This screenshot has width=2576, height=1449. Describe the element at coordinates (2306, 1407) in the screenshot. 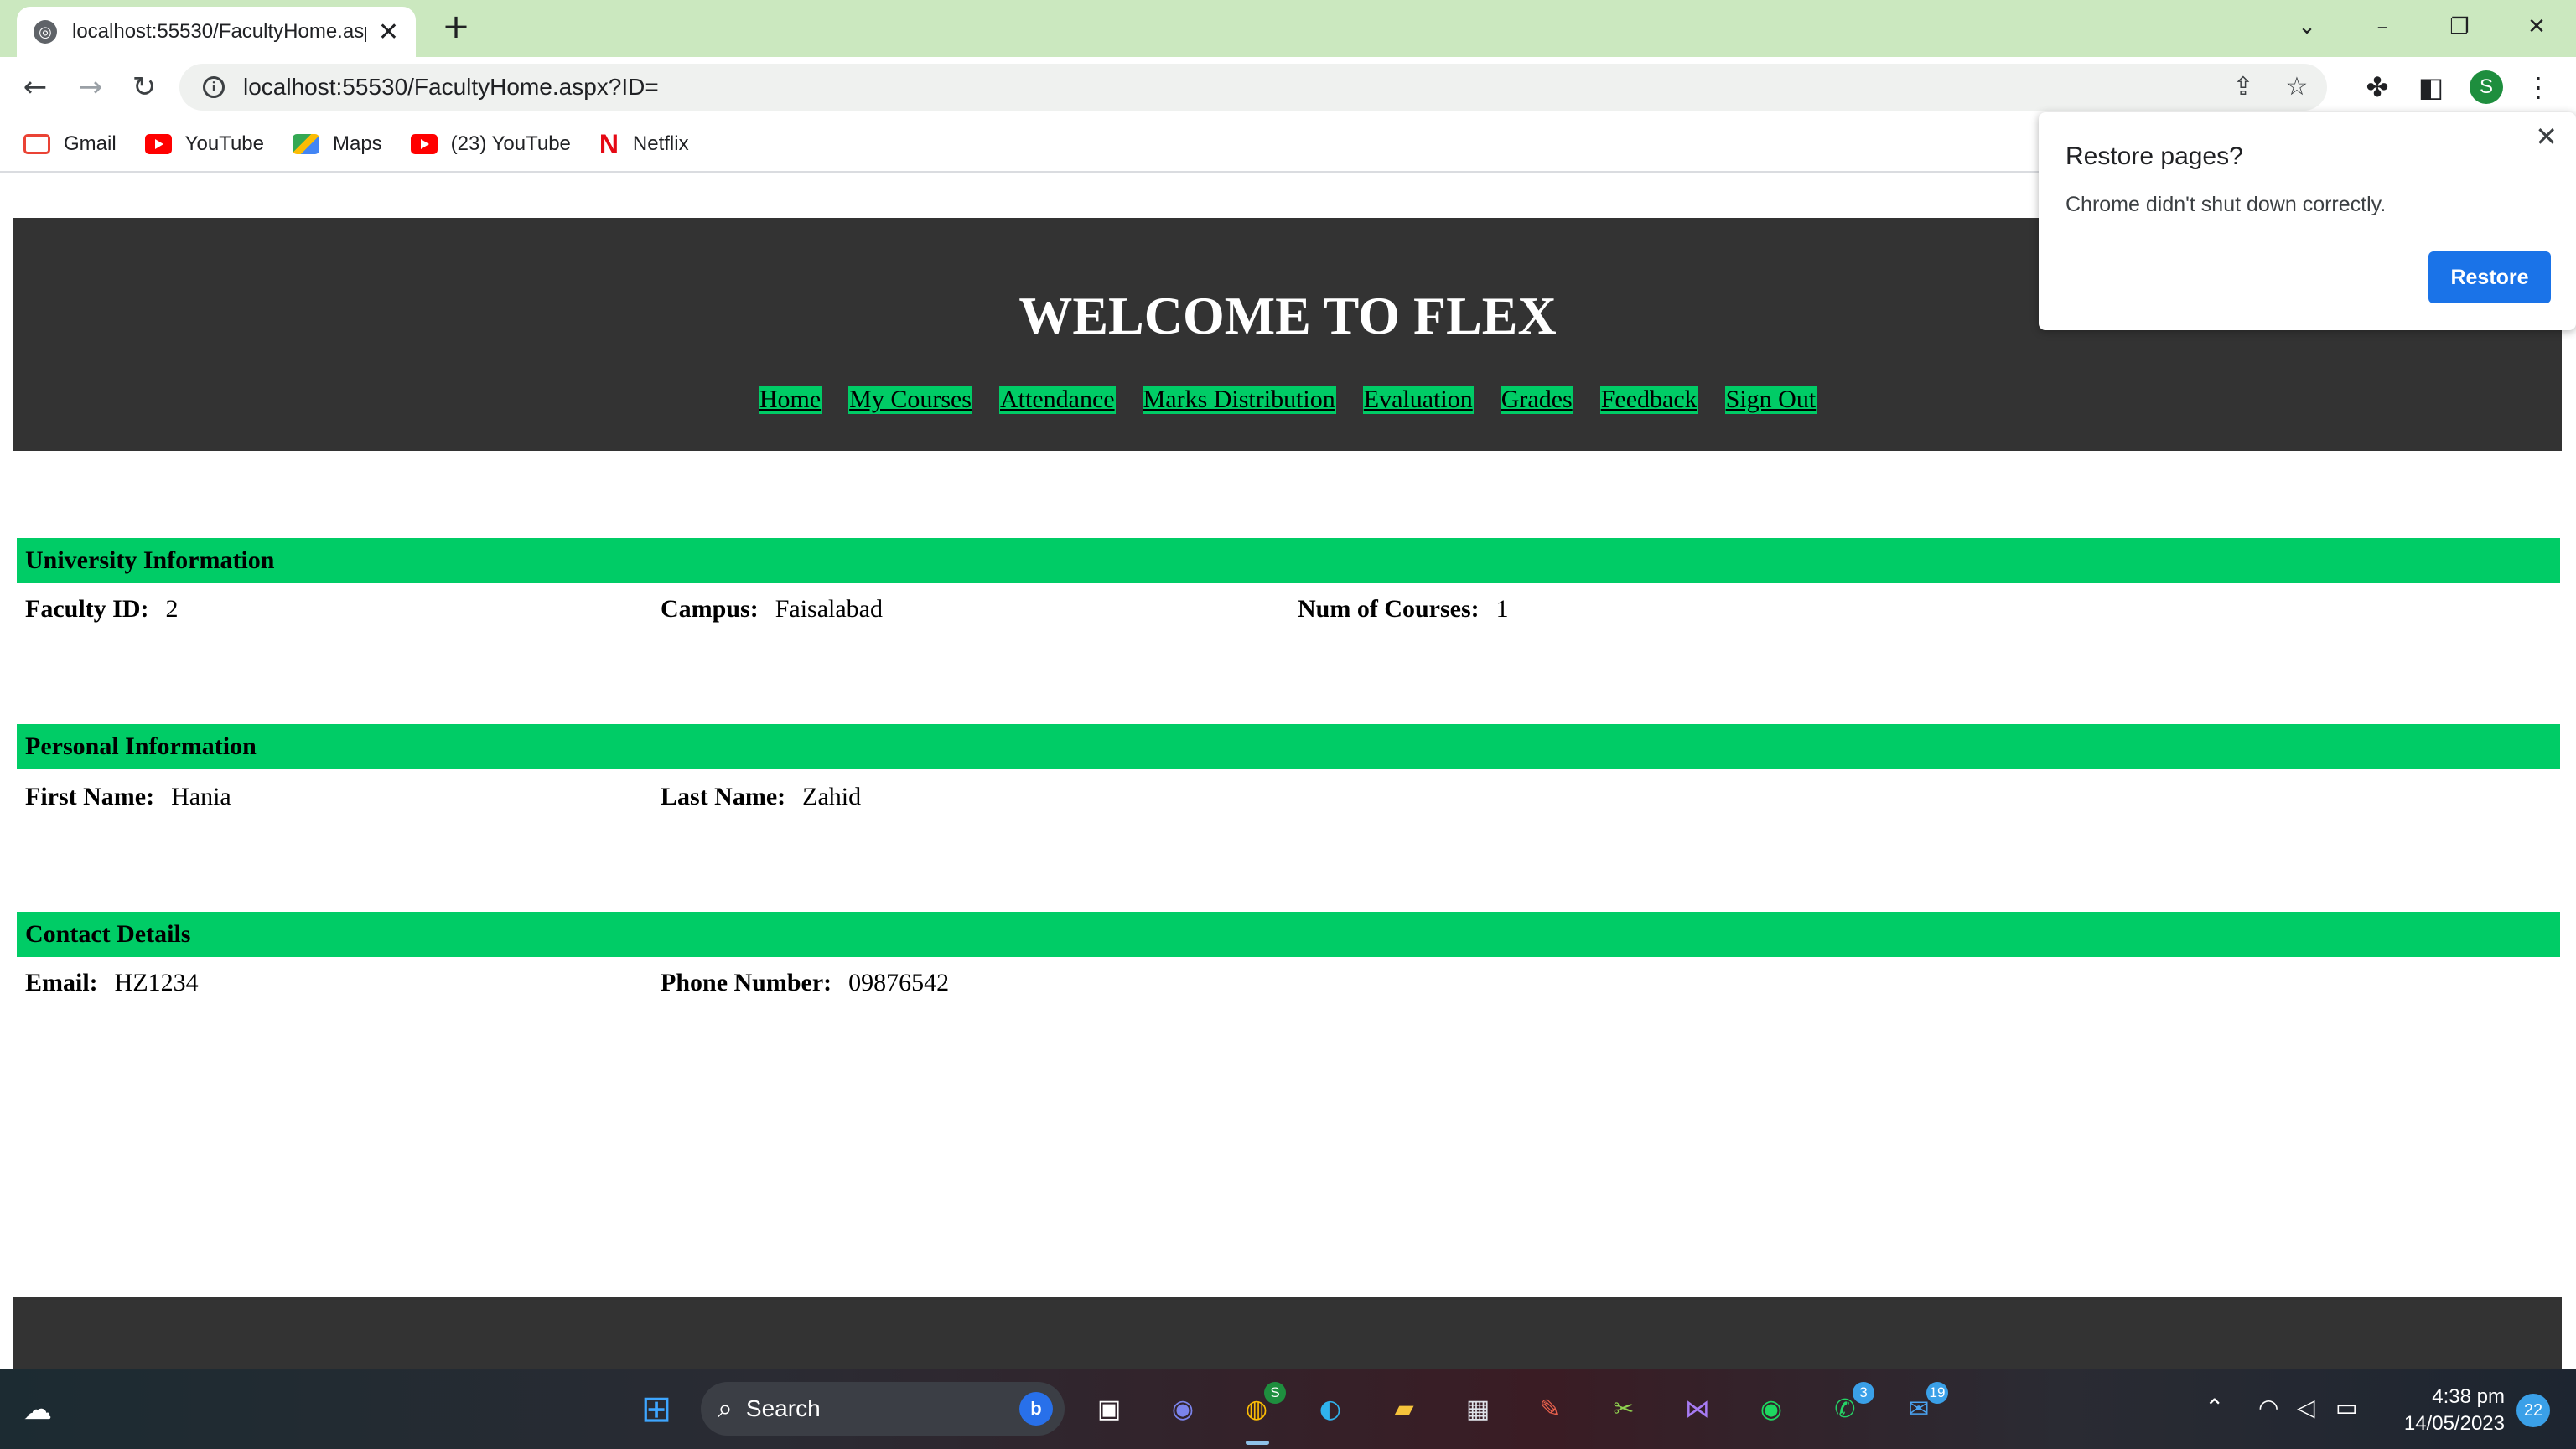

I see `volume-icon: ◁` at that location.